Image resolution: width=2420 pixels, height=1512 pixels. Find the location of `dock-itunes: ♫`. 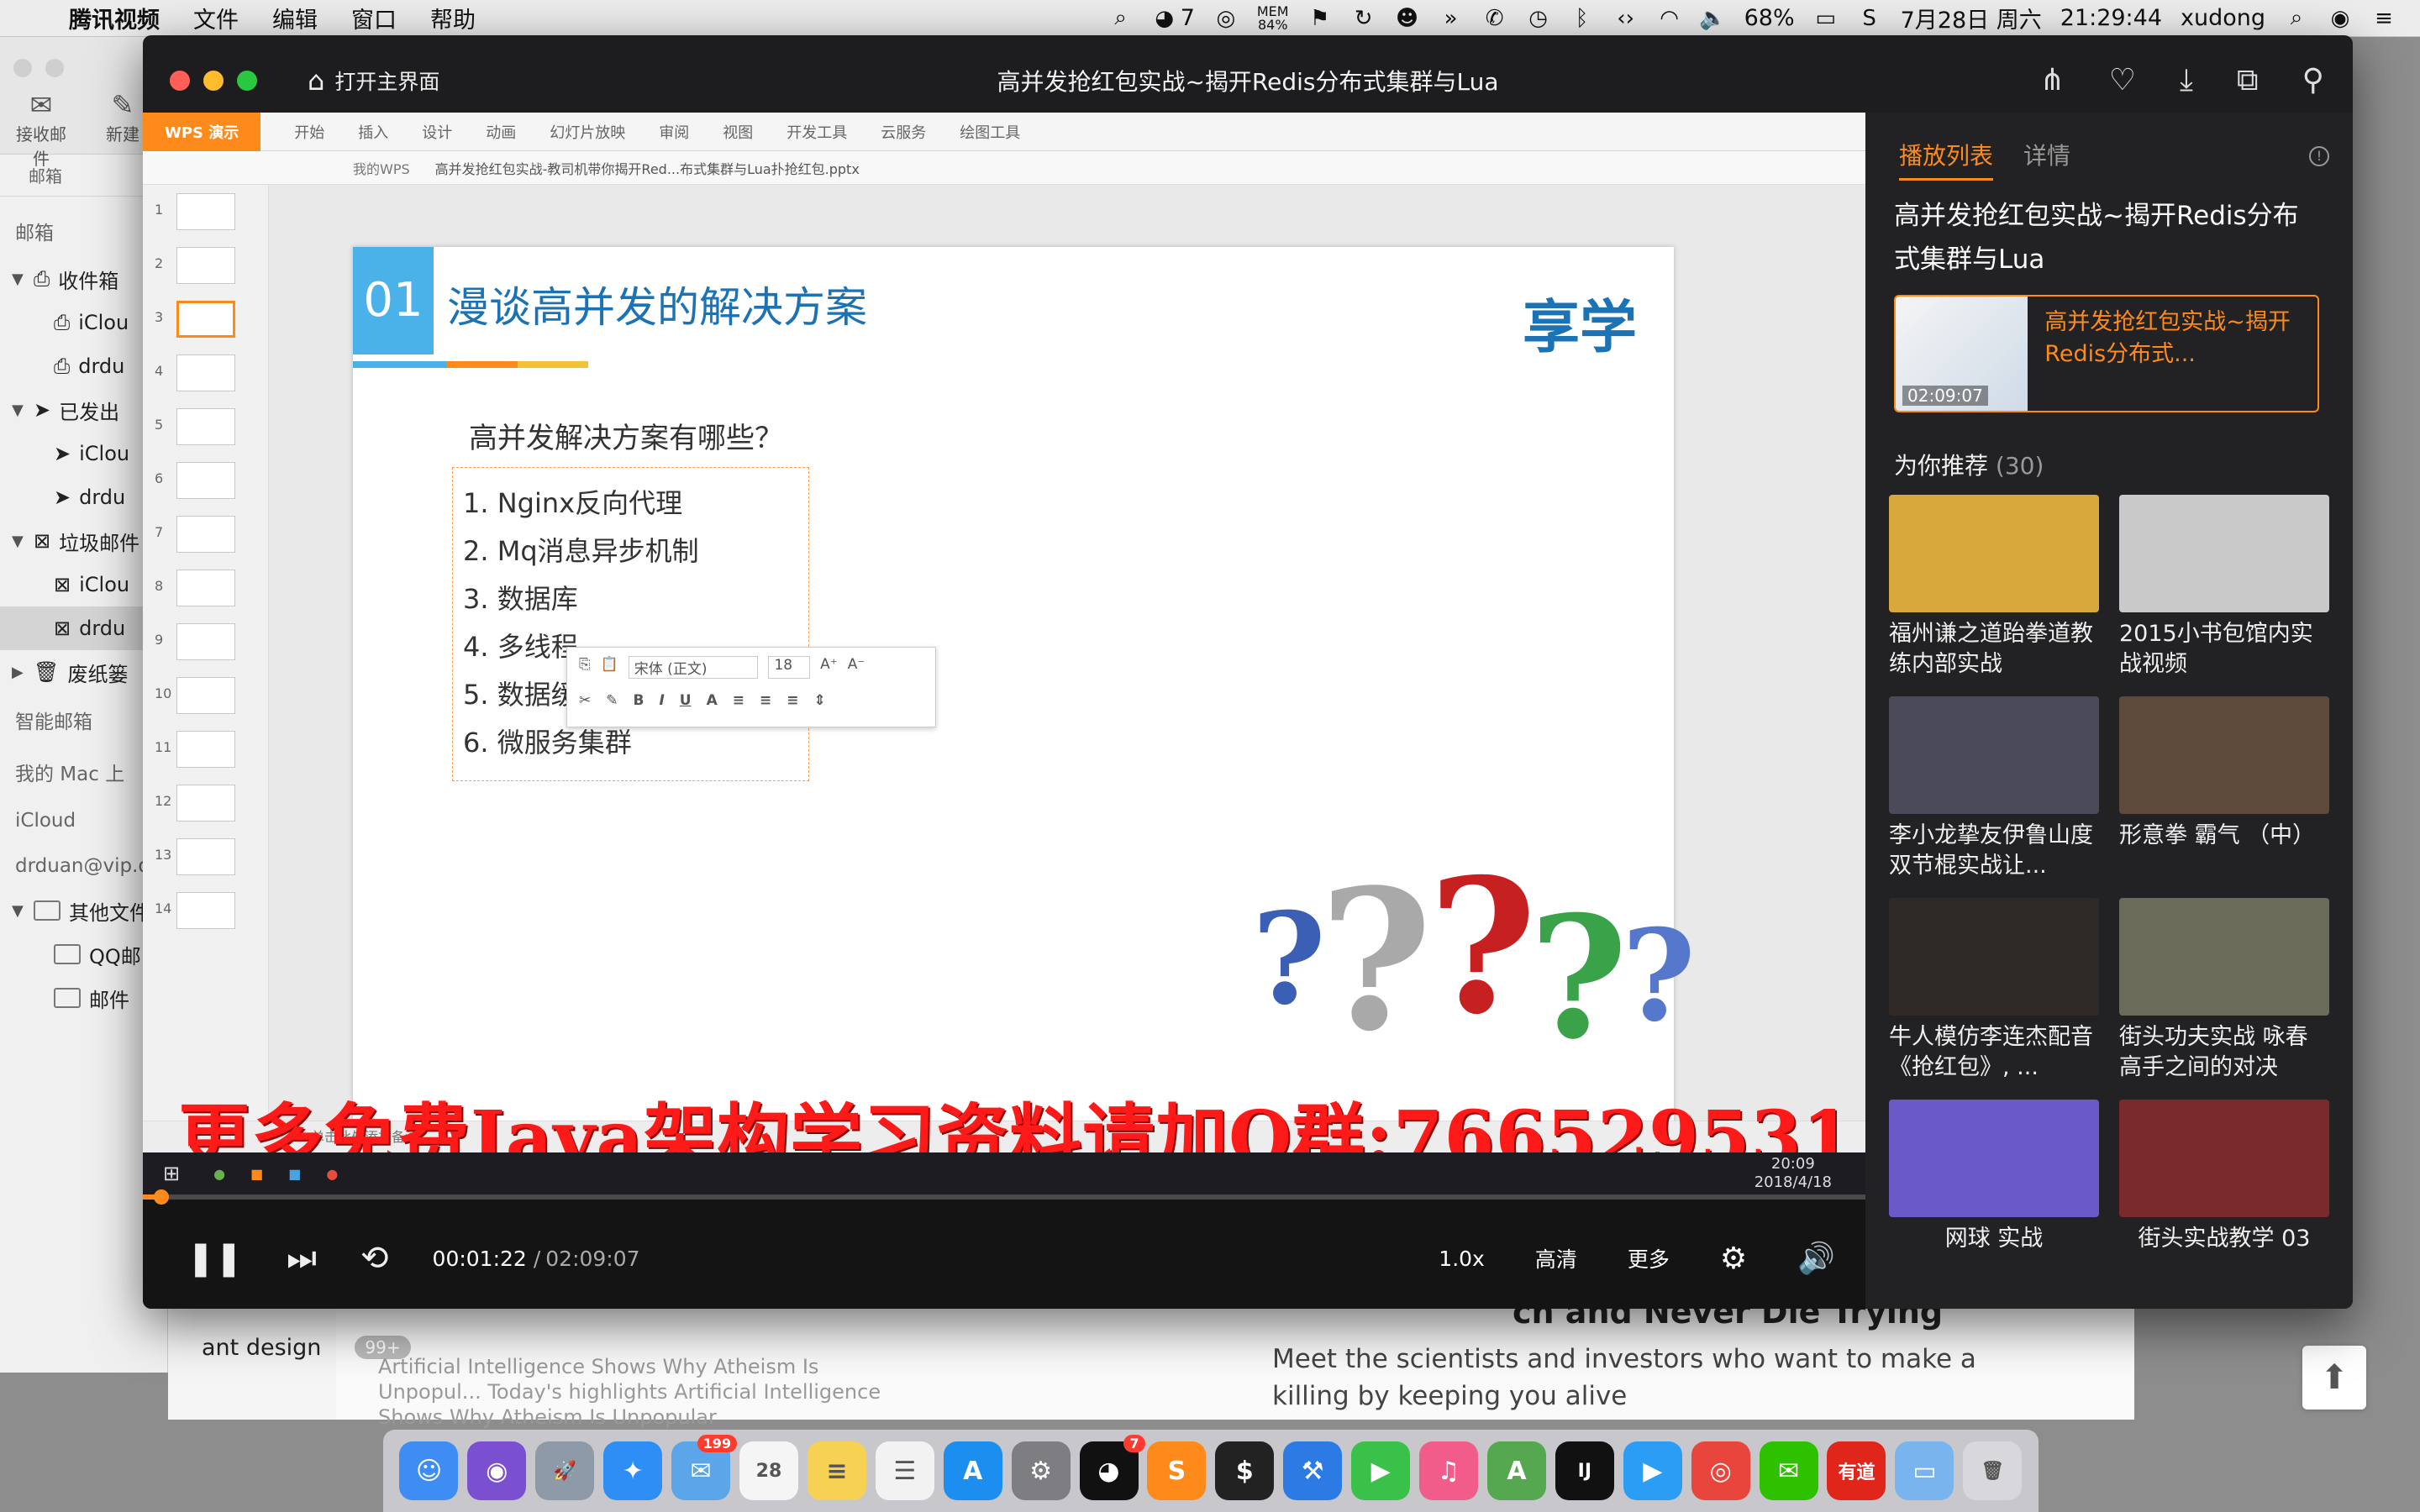

dock-itunes: ♫ is located at coordinates (1449, 1470).